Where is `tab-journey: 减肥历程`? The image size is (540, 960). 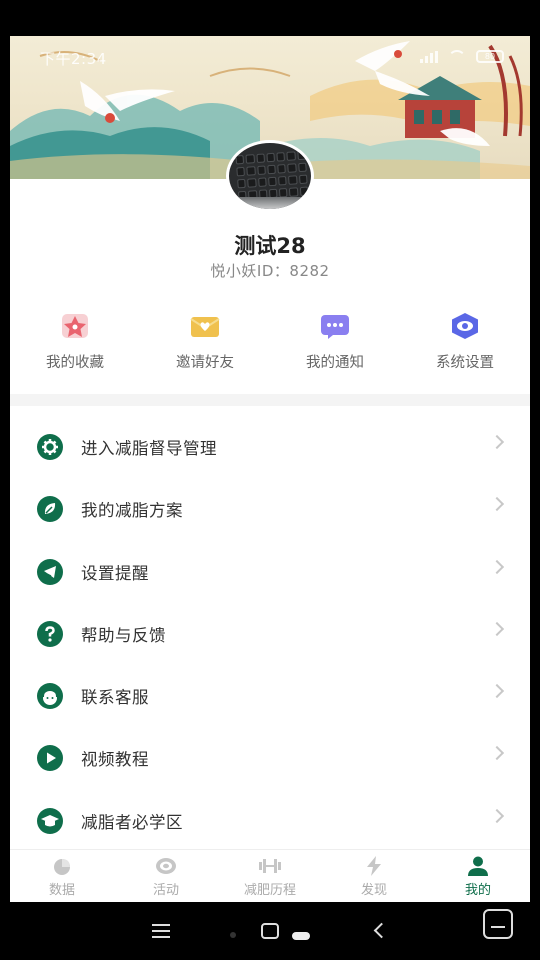 tab-journey: 减肥历程 is located at coordinates (270, 876).